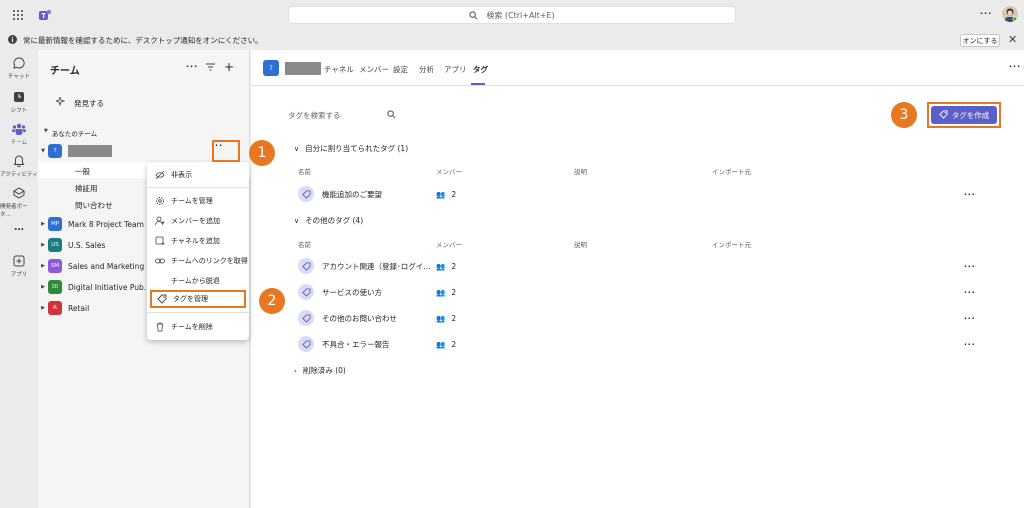 The height and width of the screenshot is (508, 1024). What do you see at coordinates (18, 16) in the screenshot?
I see `app-launcher-icon` at bounding box center [18, 16].